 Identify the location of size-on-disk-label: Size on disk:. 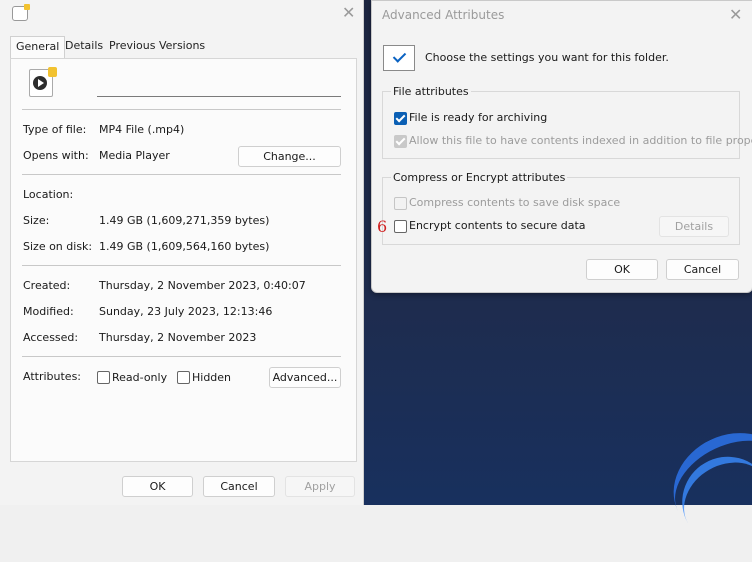
(58, 246).